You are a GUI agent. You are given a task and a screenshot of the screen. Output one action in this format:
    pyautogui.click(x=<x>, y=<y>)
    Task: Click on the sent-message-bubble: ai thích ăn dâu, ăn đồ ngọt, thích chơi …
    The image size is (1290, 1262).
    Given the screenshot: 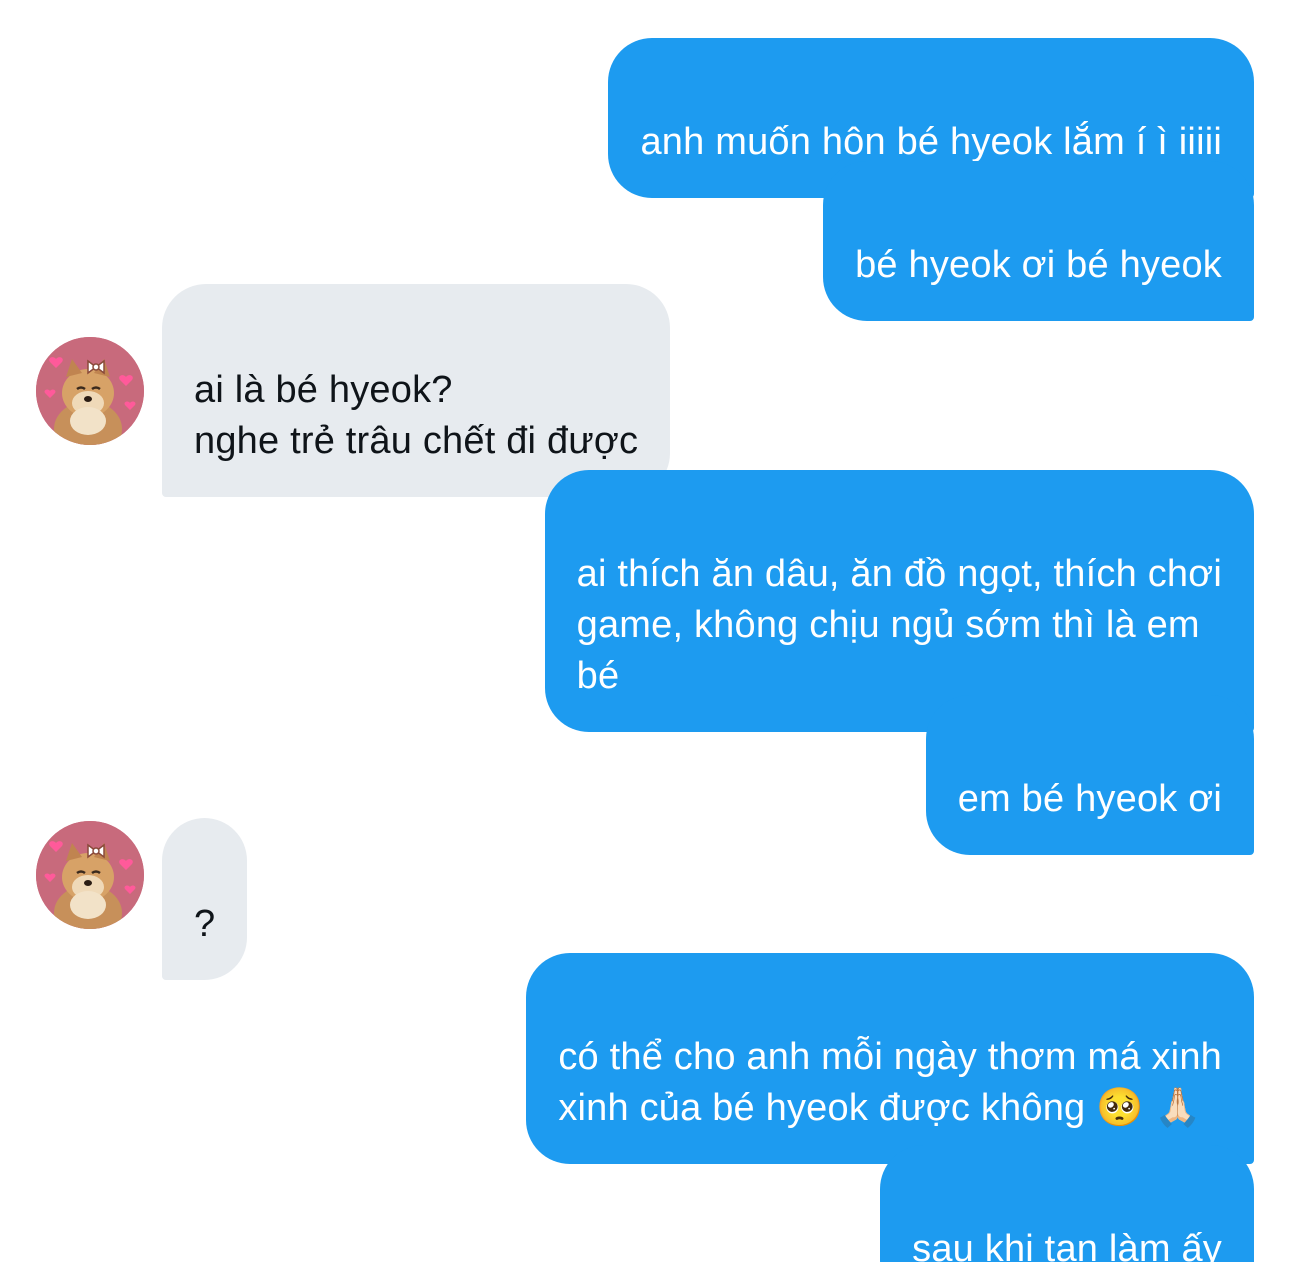 What is the action you would take?
    pyautogui.click(x=899, y=601)
    